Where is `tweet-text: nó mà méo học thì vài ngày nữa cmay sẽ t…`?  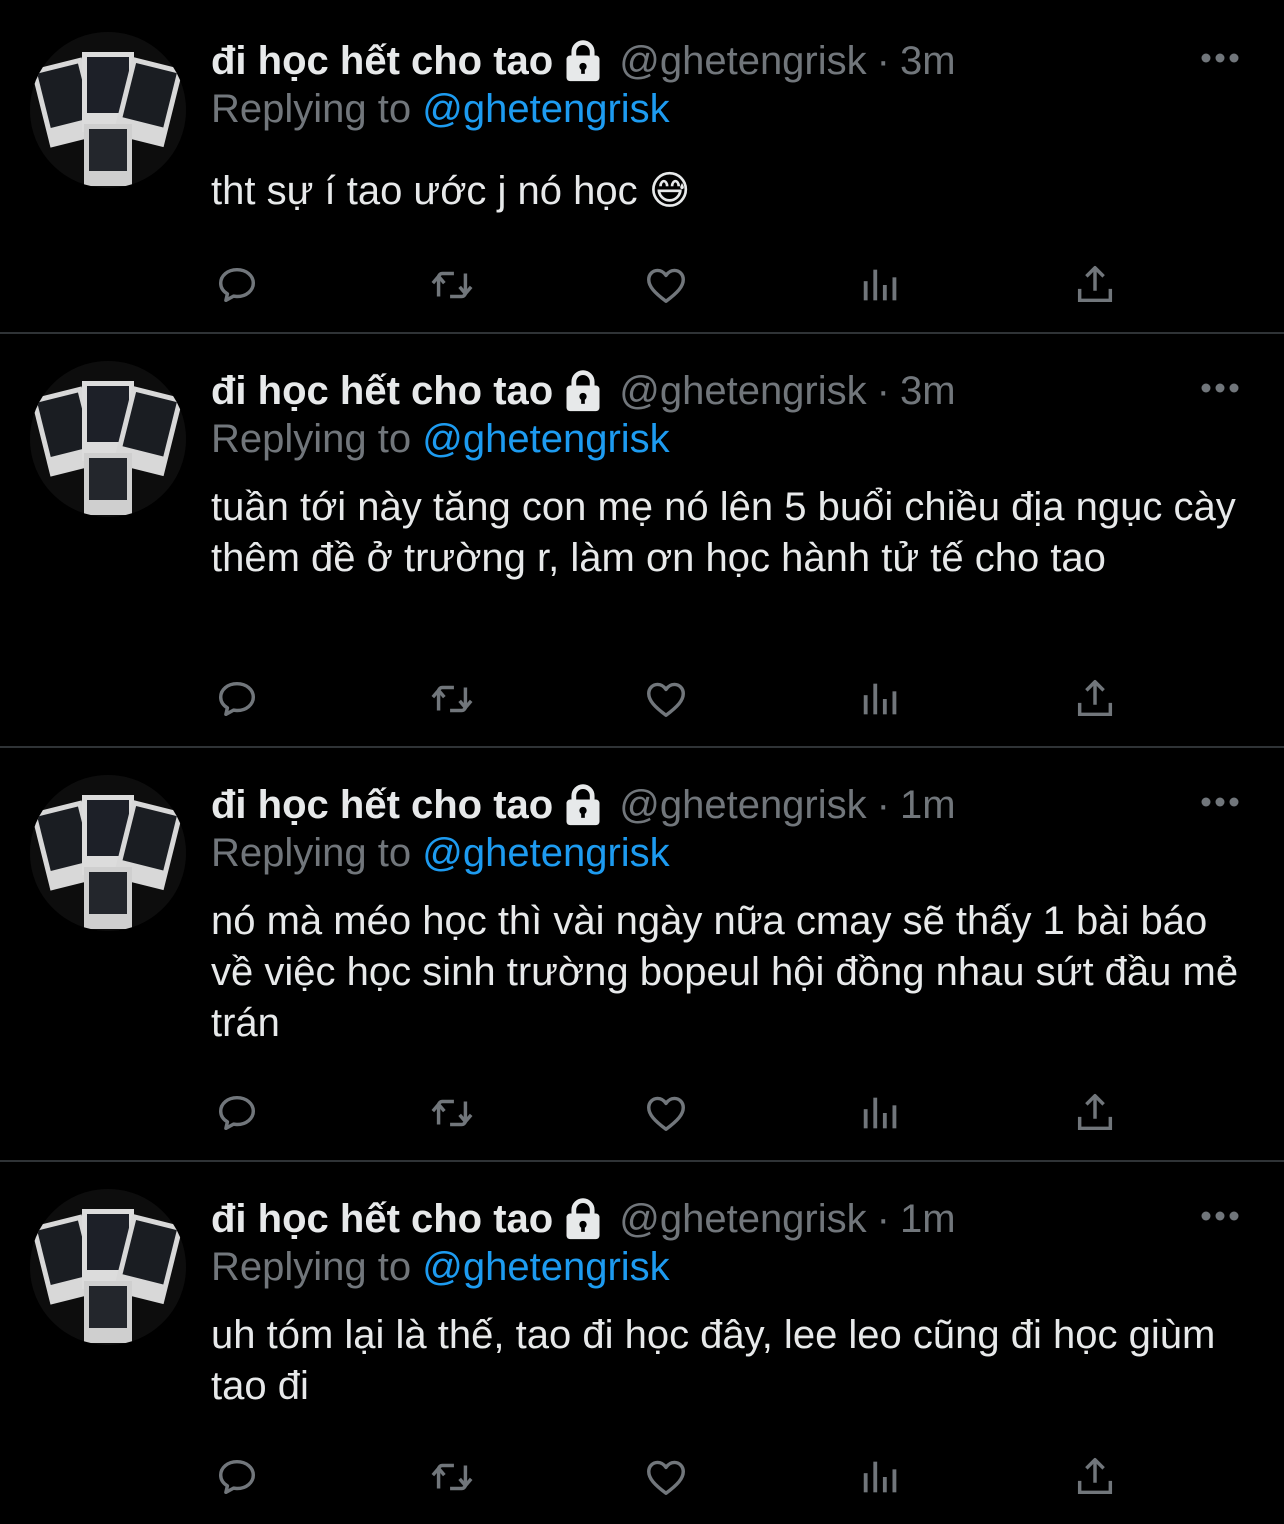
tweet-text: nó mà méo học thì vài ngày nữa cmay sẽ t… is located at coordinates (725, 972).